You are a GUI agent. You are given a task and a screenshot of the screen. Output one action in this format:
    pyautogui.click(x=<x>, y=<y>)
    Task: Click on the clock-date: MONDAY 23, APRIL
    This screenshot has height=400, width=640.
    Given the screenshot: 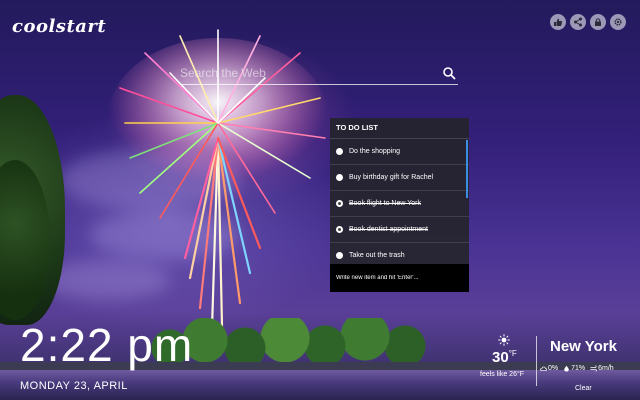 What is the action you would take?
    pyautogui.click(x=74, y=386)
    